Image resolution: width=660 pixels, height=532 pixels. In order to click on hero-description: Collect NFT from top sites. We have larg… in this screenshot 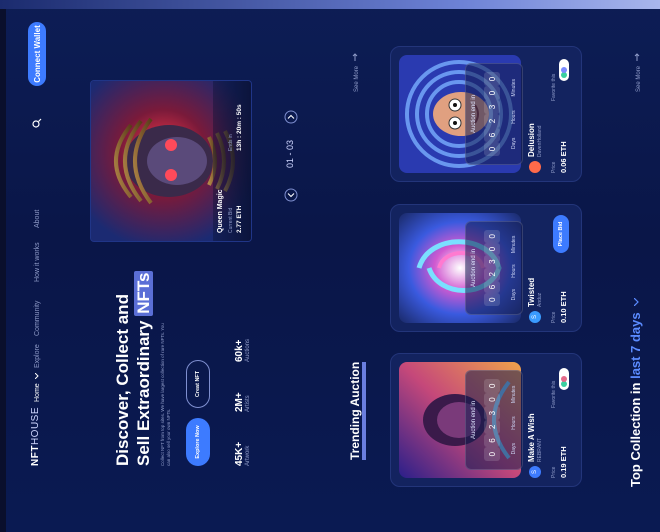, I will do `click(165, 394)`.